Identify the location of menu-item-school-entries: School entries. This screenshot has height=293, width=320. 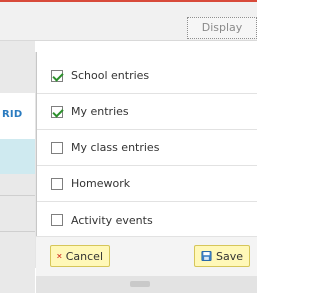
(147, 76).